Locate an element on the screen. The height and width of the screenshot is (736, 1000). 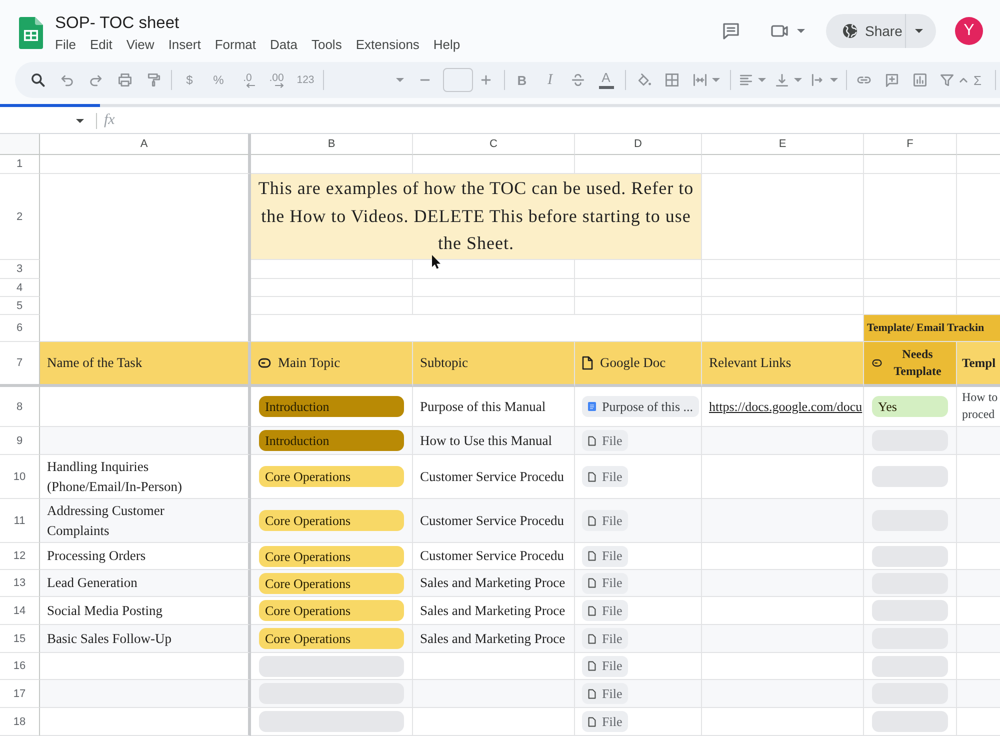
column-header: B is located at coordinates (332, 144).